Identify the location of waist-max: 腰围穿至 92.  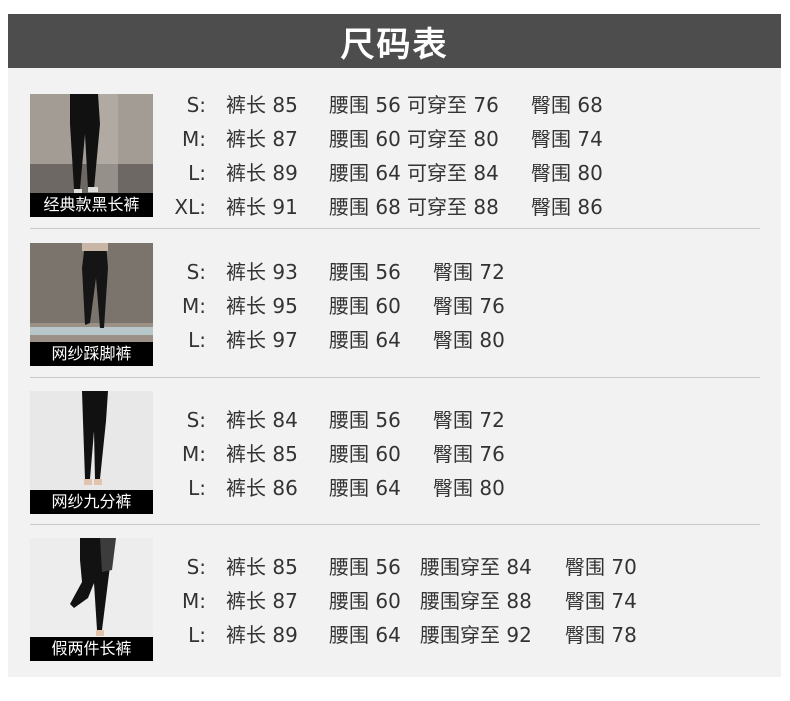
(476, 635).